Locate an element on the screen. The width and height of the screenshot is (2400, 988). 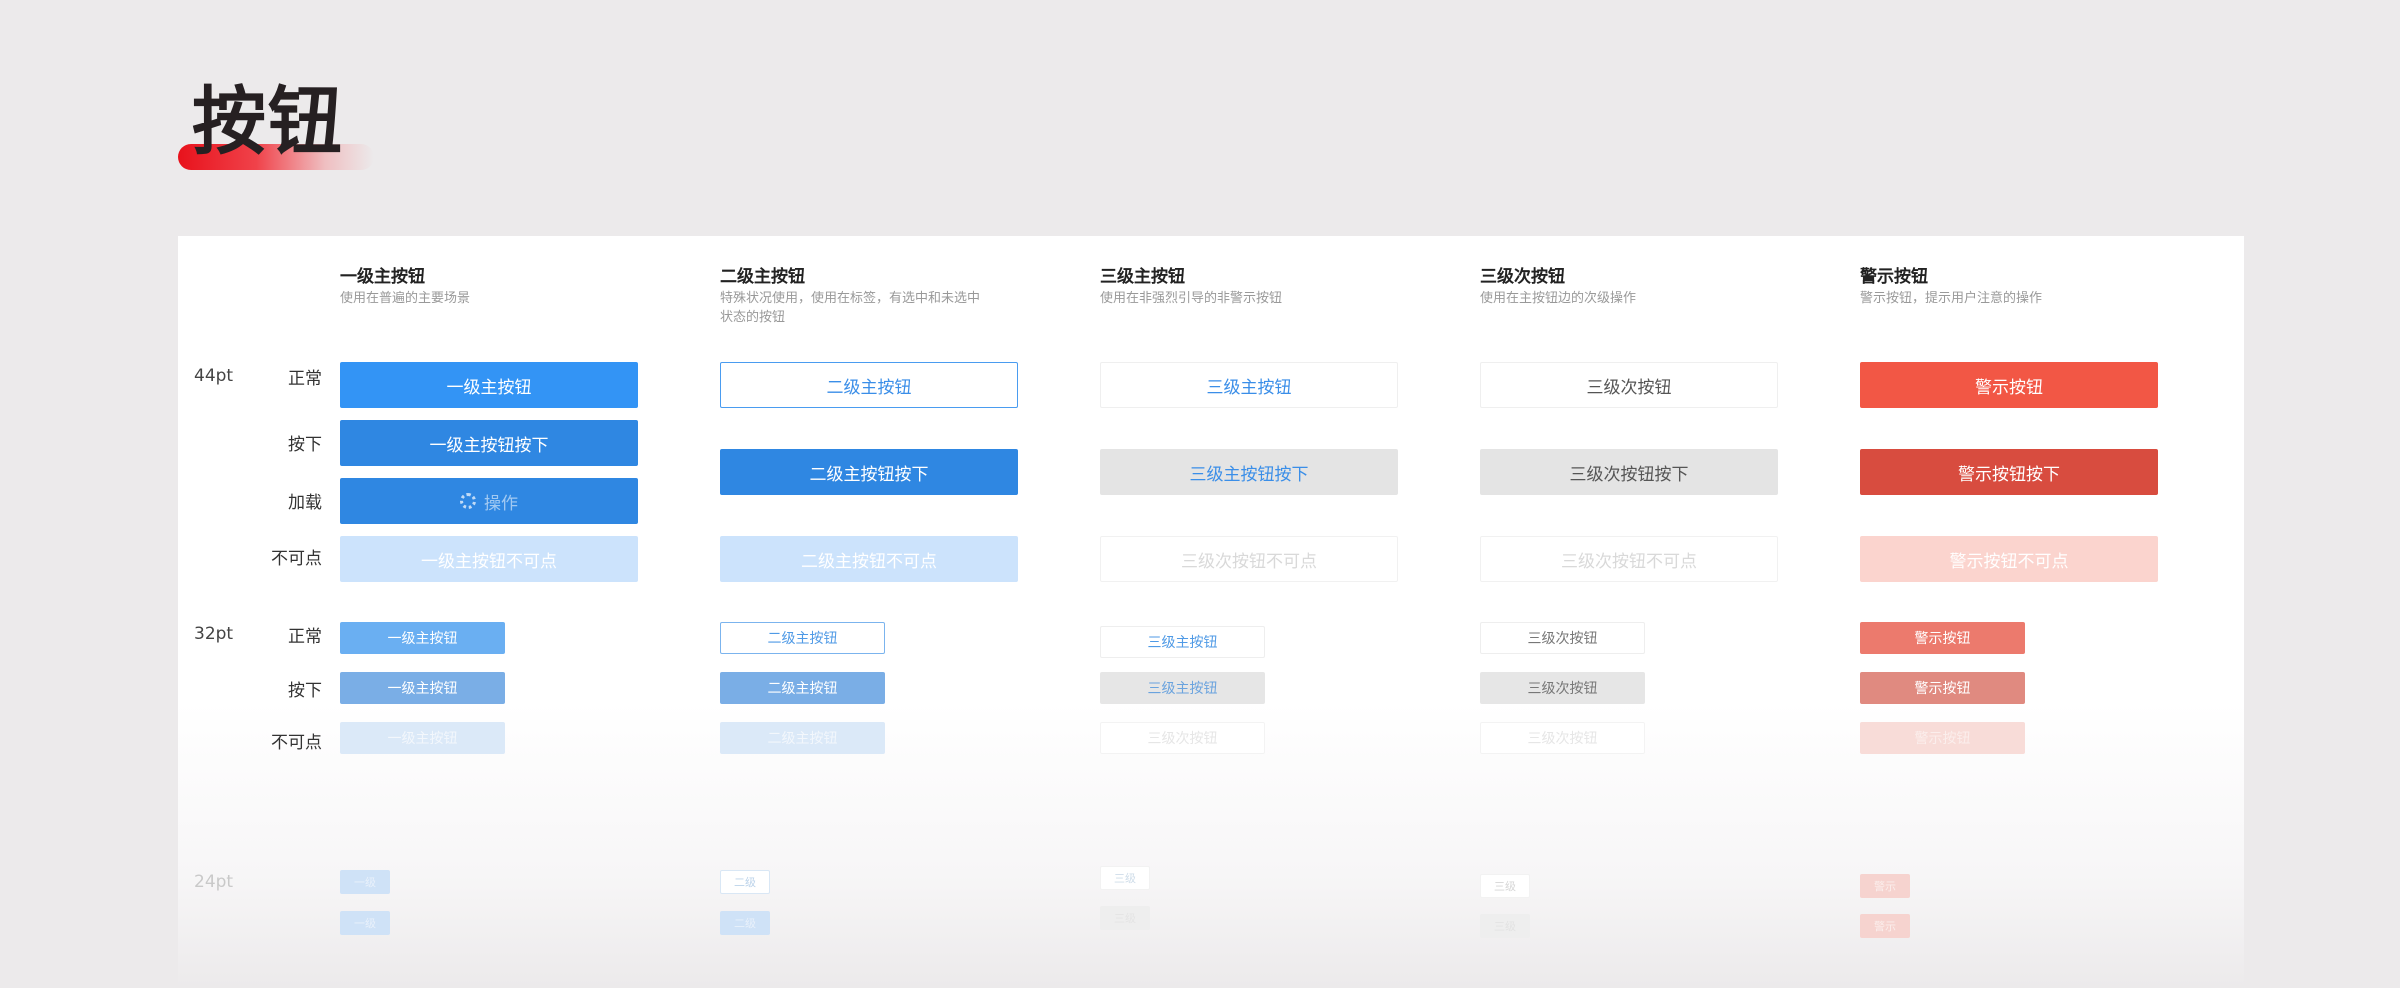
warning-button-disabled: 警示按钮不可点 is located at coordinates (2009, 559).